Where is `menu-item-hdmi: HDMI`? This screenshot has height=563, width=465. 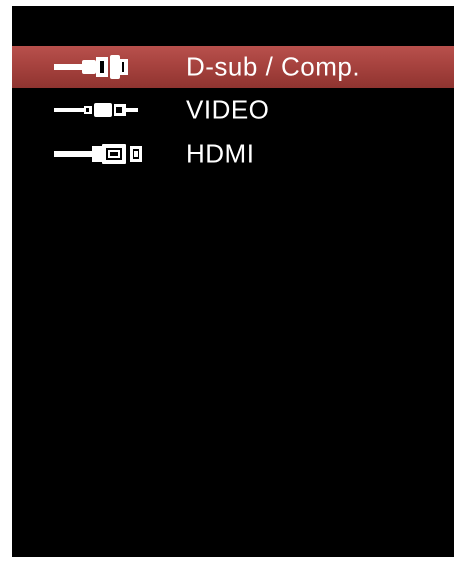 menu-item-hdmi: HDMI is located at coordinates (233, 154).